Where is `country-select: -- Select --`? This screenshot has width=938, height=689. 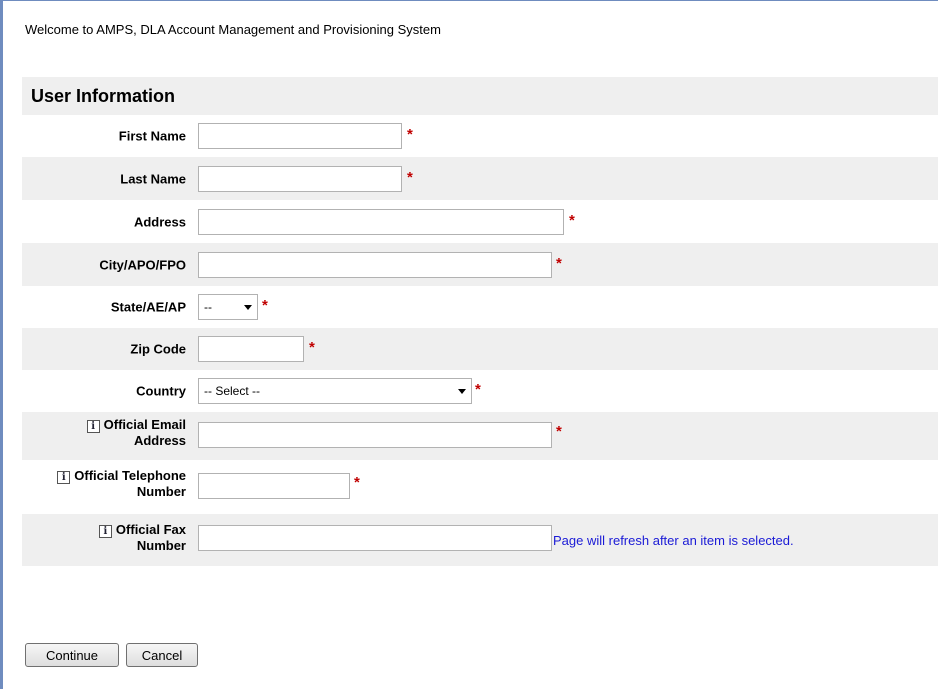
country-select: -- Select -- is located at coordinates (335, 391).